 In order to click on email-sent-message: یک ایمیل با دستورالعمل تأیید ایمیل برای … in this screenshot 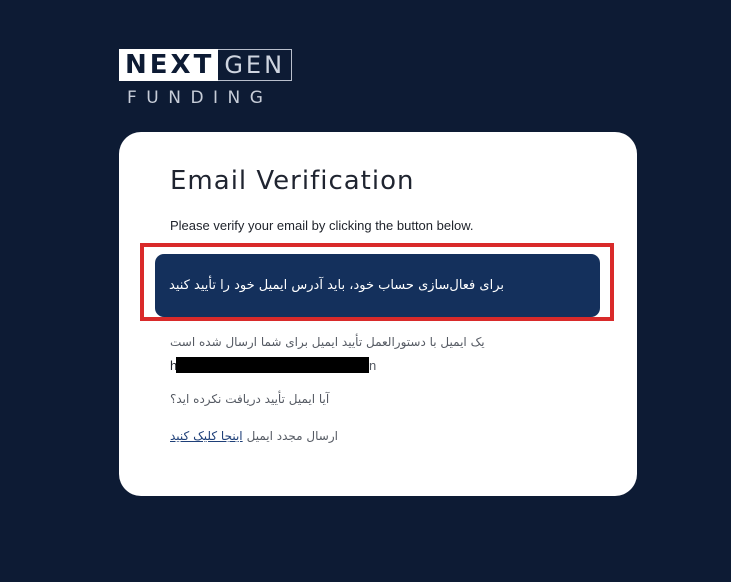, I will do `click(327, 342)`.